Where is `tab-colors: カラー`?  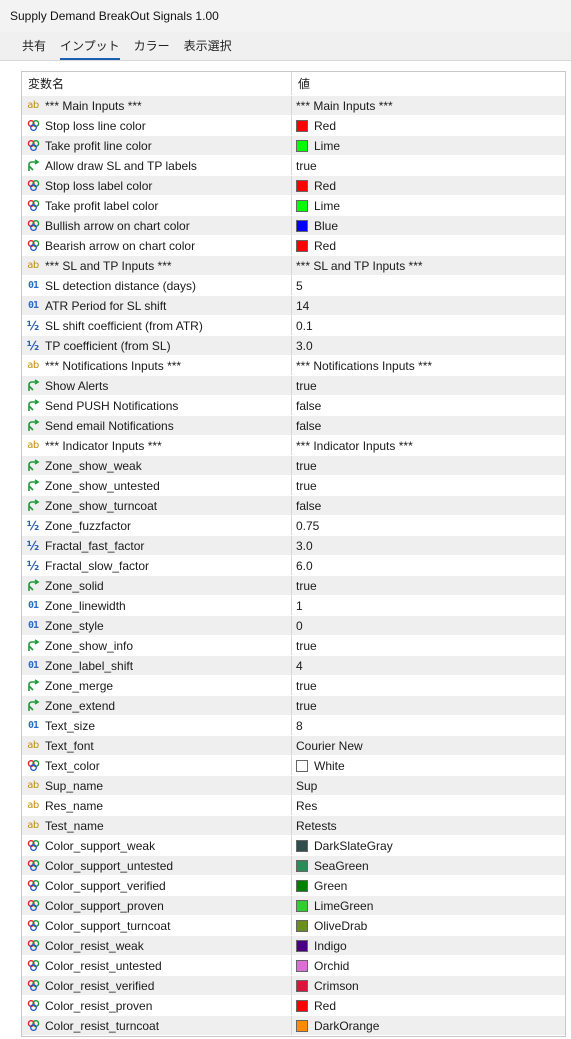
tab-colors: カラー is located at coordinates (156, 48).